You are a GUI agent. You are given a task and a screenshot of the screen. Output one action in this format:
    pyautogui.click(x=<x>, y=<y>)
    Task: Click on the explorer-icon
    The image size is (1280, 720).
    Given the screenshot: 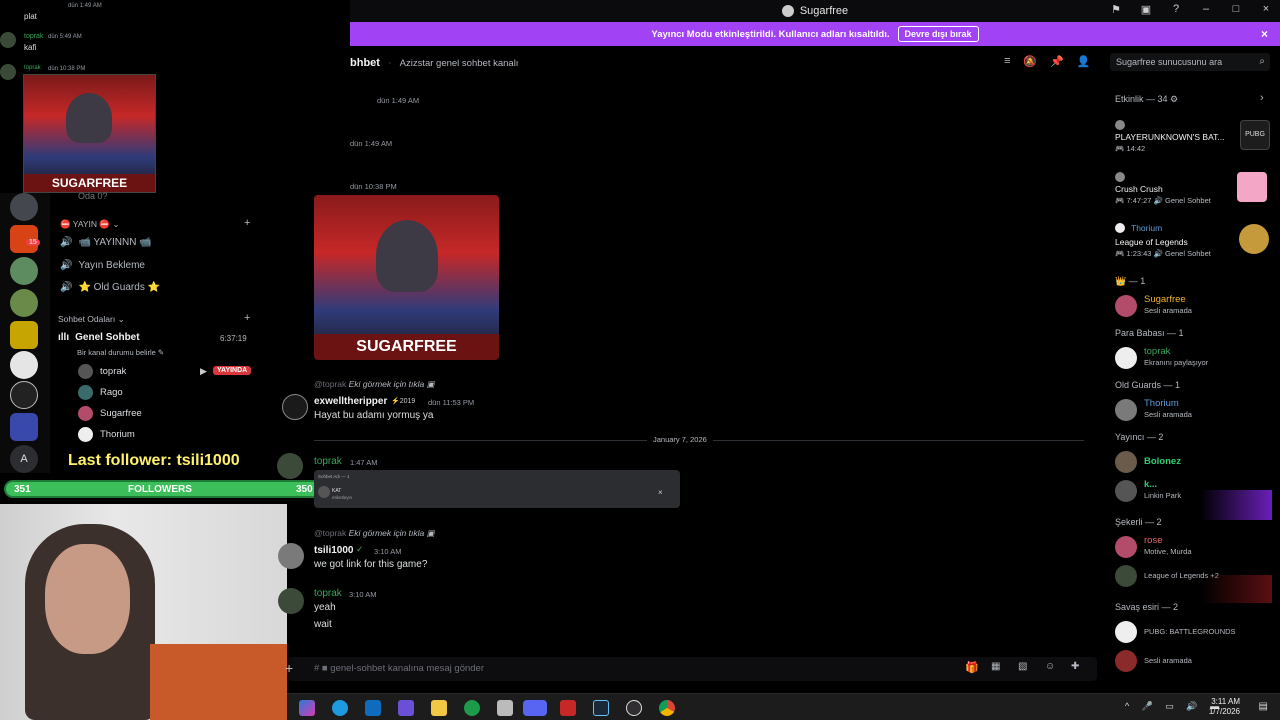 What is the action you would take?
    pyautogui.click(x=439, y=708)
    